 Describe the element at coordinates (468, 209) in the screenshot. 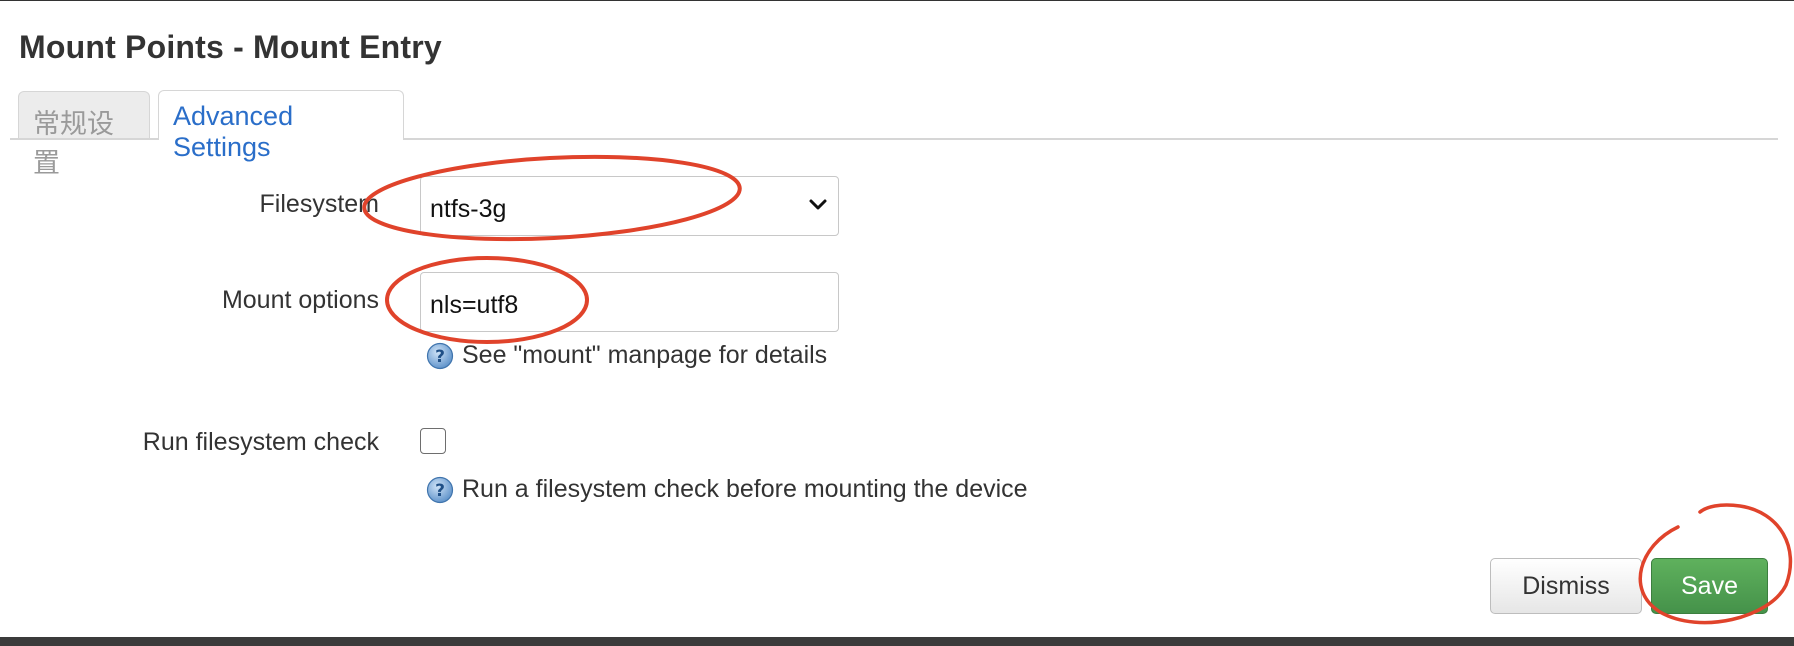

I see `filesystem-select-value: ntfs-3g` at that location.